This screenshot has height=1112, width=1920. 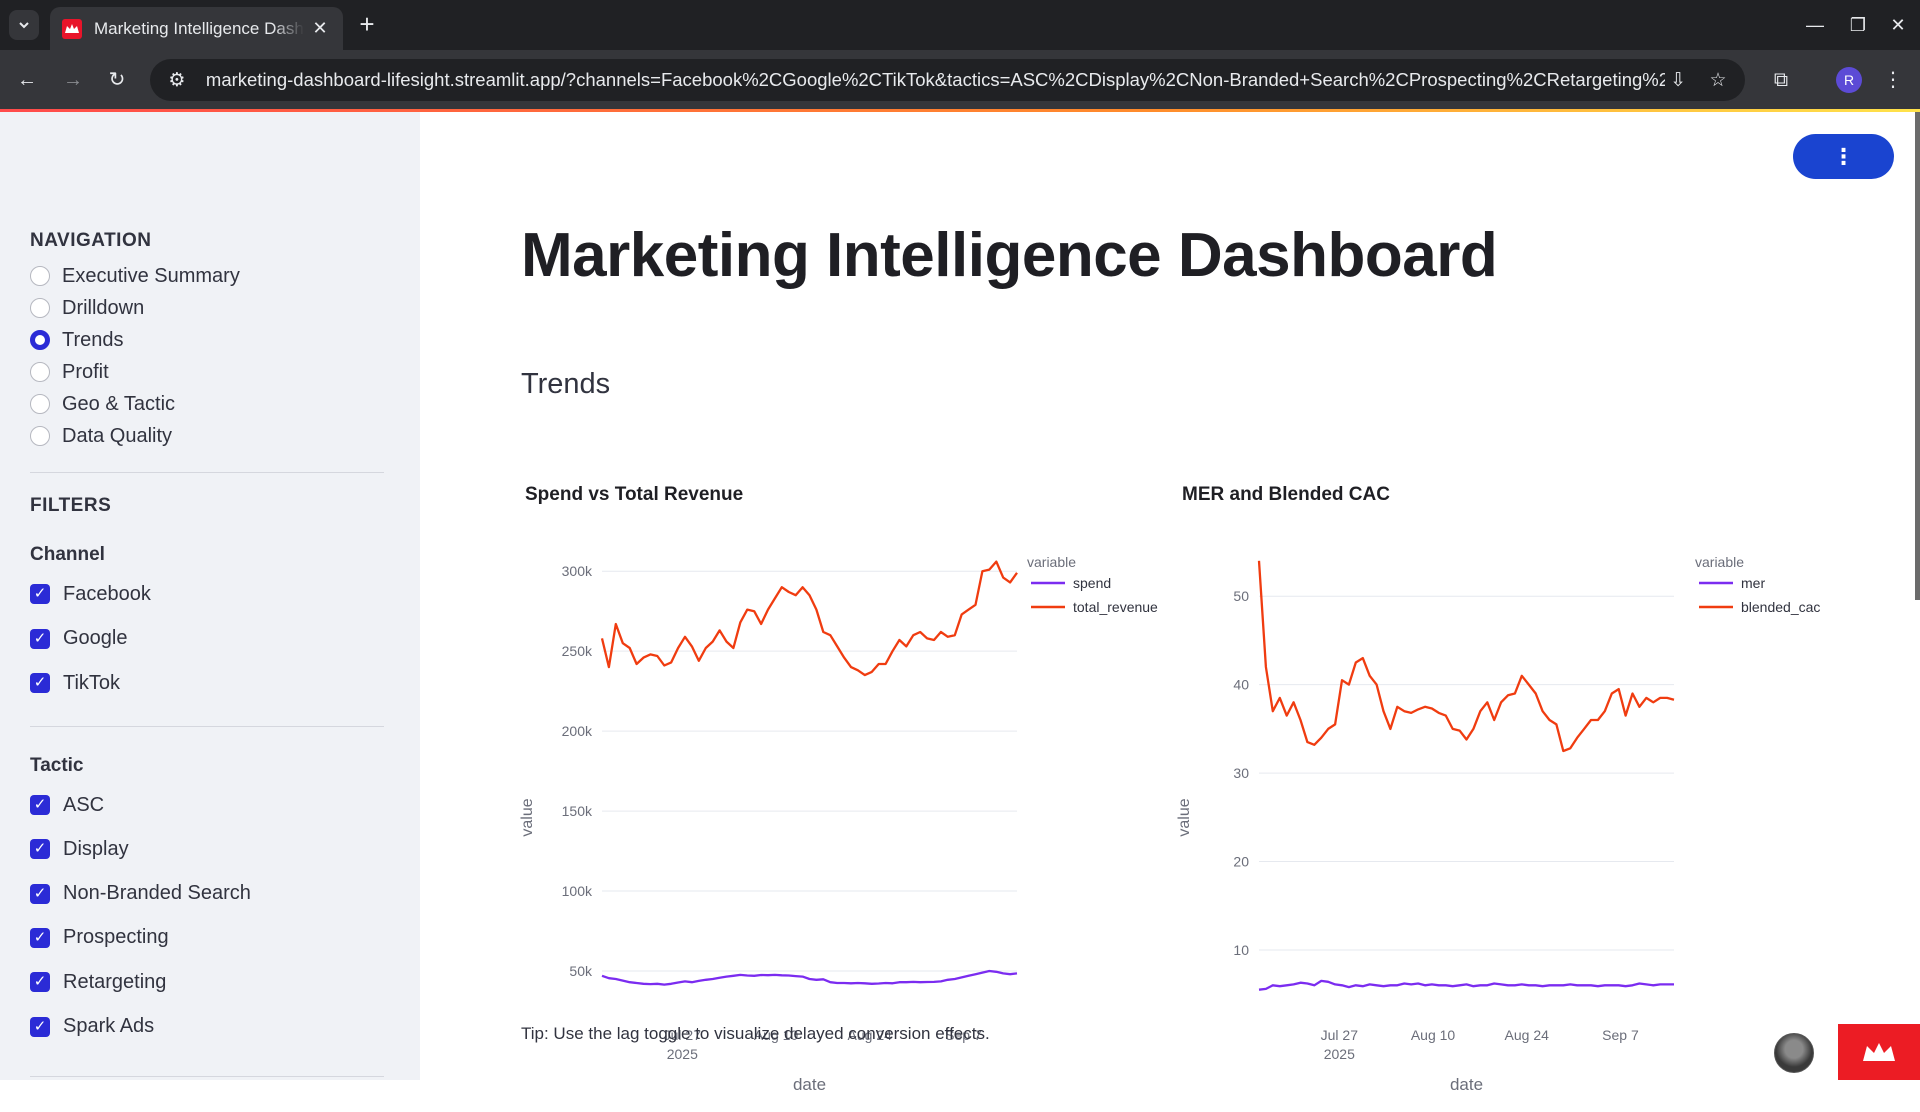 I want to click on streamlit-badge, so click(x=1879, y=1052).